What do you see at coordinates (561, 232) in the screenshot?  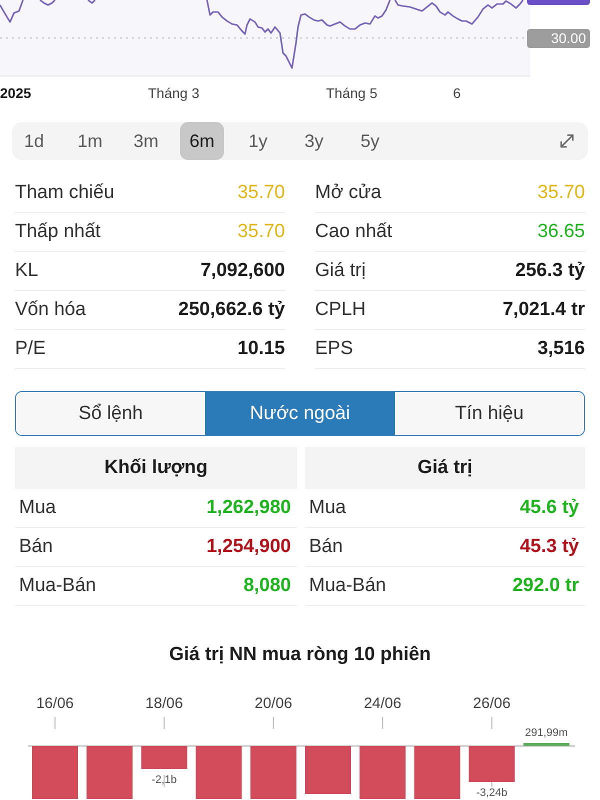 I see `stat-value: 36.65` at bounding box center [561, 232].